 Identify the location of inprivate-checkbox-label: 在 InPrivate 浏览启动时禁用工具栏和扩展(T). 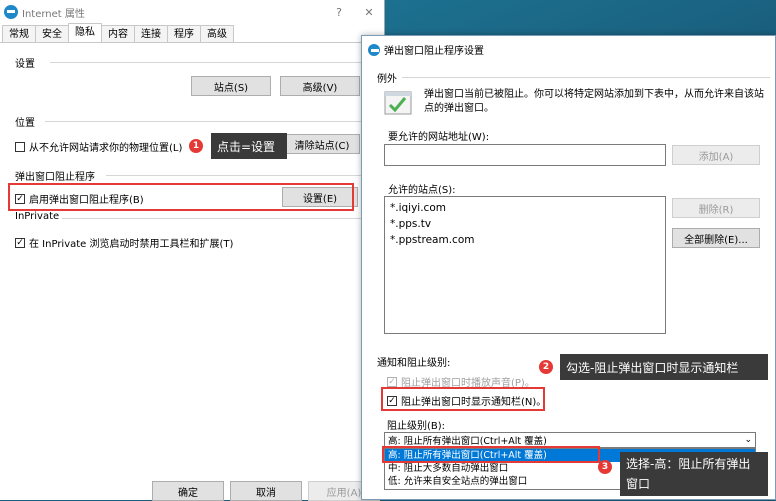
(131, 244).